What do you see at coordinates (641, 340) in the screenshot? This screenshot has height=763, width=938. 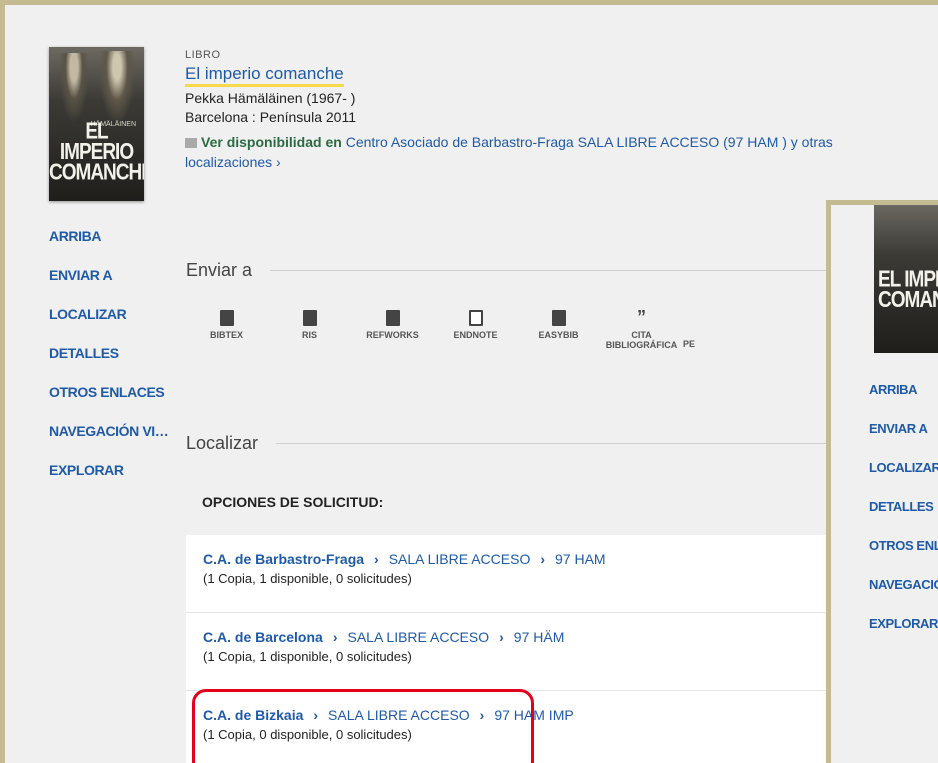 I see `cita-label: CITA BIBLIOGRÁFICA` at bounding box center [641, 340].